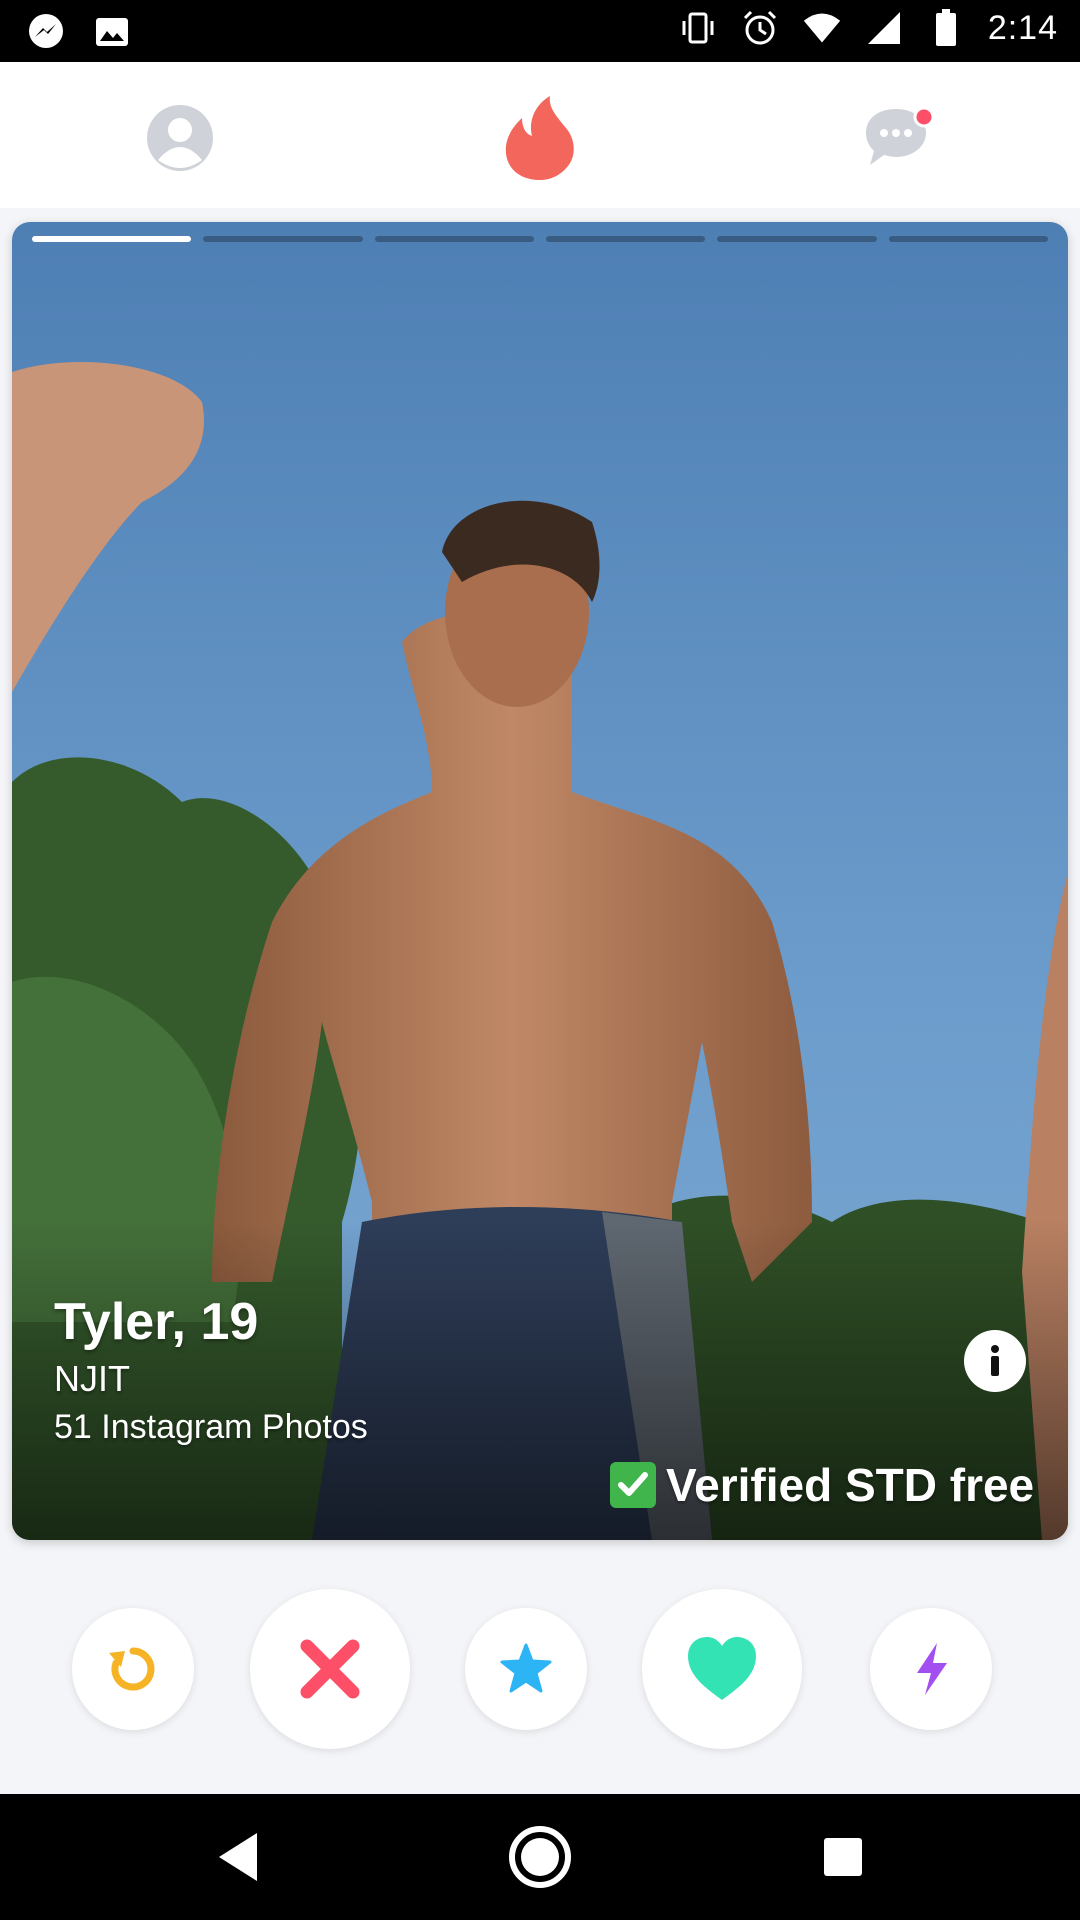  I want to click on top-app-bar, so click(540, 135).